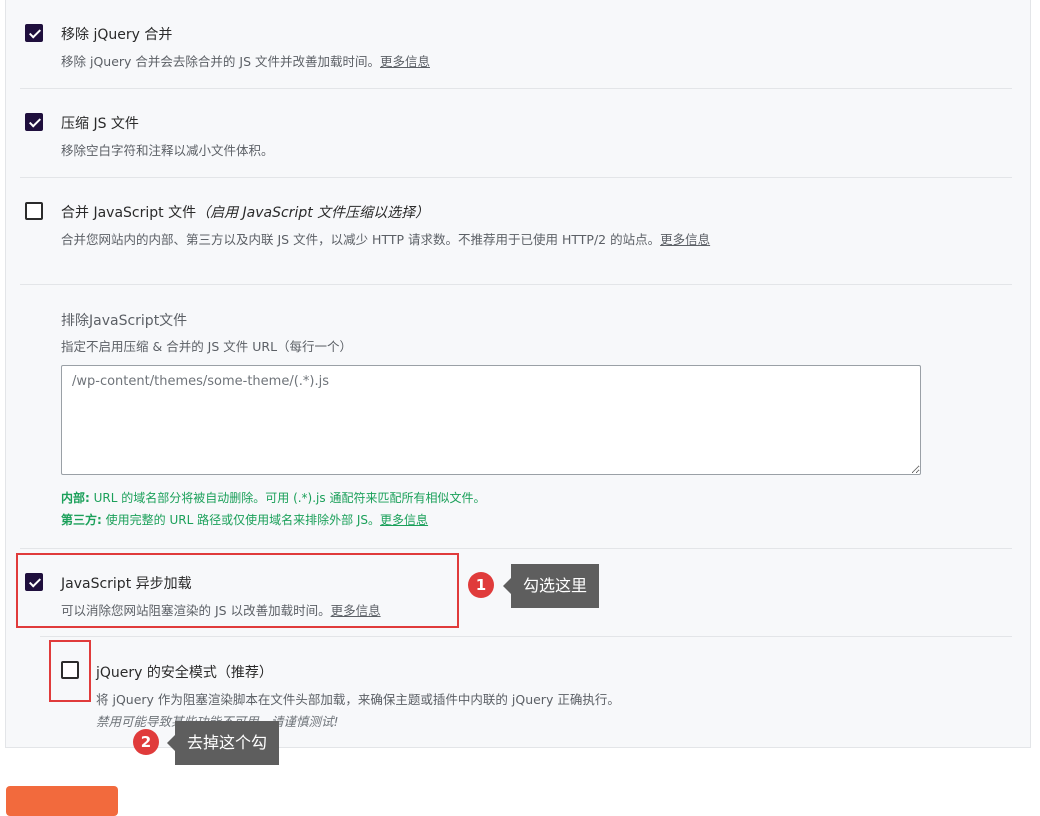  What do you see at coordinates (100, 124) in the screenshot?
I see `minify-js-title: 压缩 JS 文件` at bounding box center [100, 124].